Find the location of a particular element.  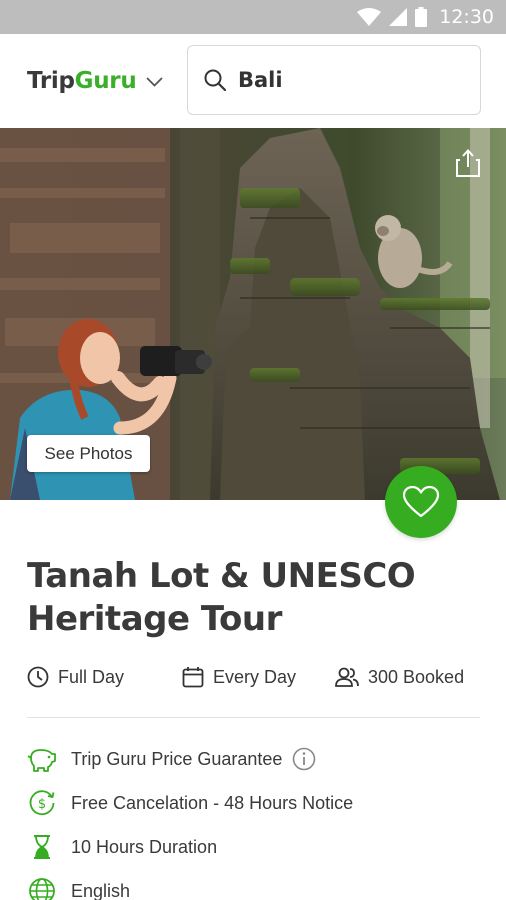

heart-icon is located at coordinates (421, 501).